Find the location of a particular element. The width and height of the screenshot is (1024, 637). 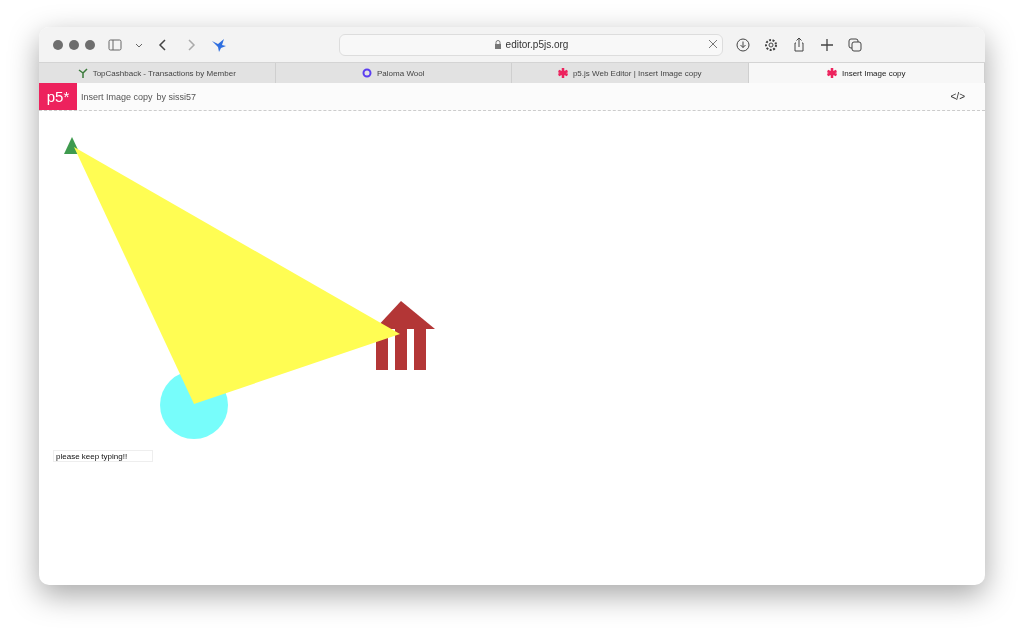

tab-title: Paloma Wool is located at coordinates (401, 73).